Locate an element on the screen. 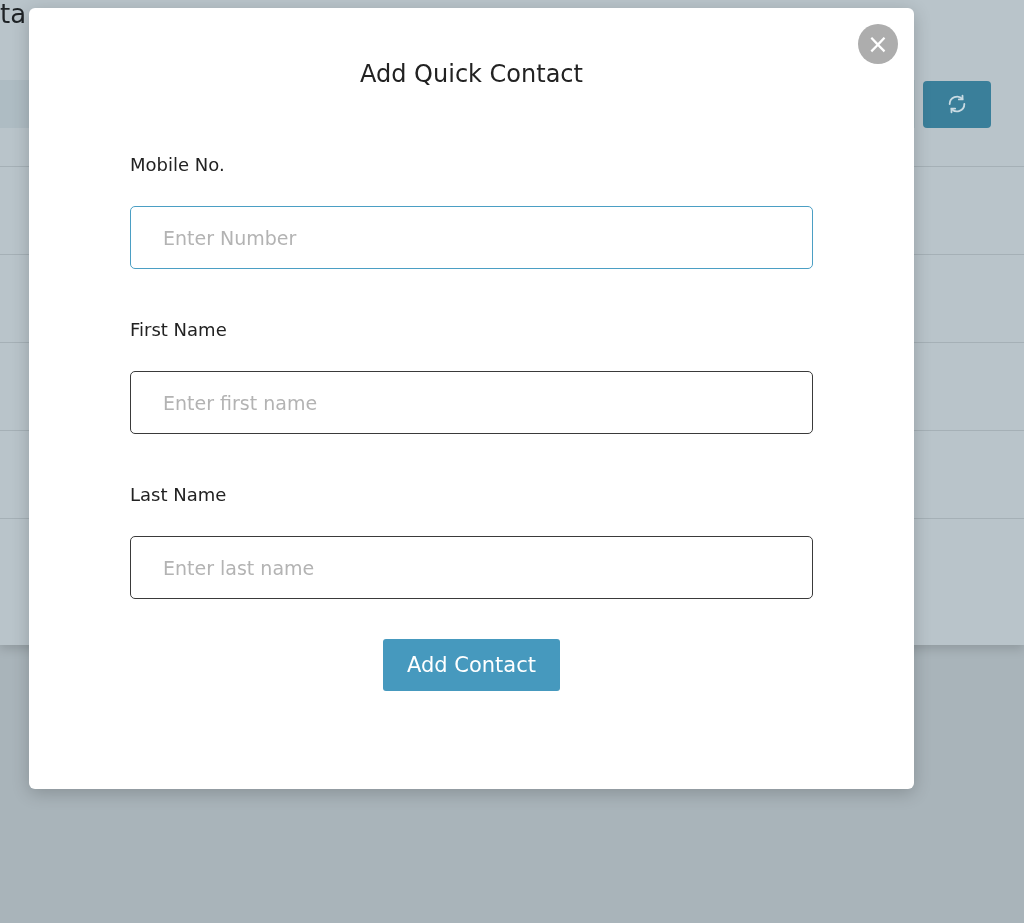 This screenshot has width=1024, height=923. field-label: Last Name is located at coordinates (179, 494).